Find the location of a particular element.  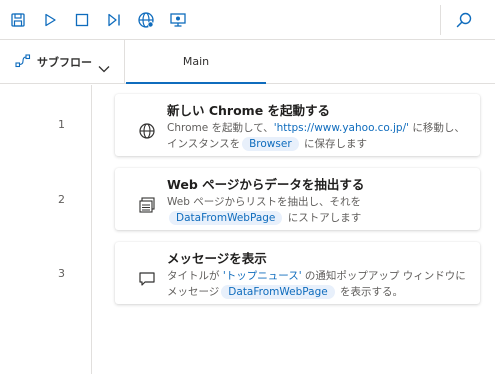

tab-main: Main is located at coordinates (196, 62).